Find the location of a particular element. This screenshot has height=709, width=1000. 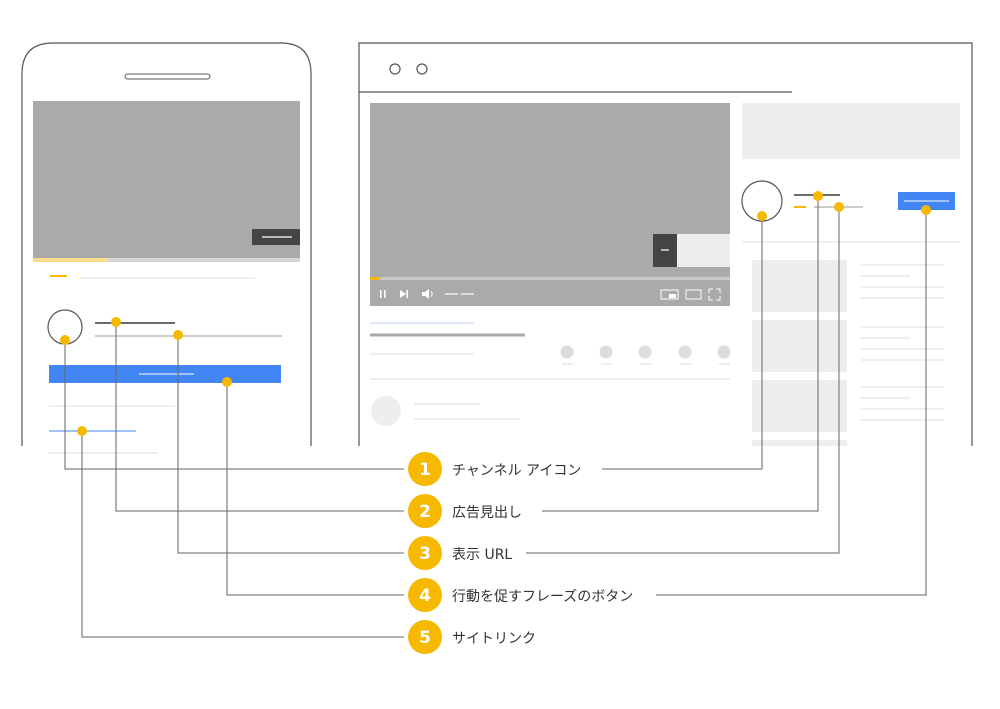

dot-1-desktop is located at coordinates (762, 216).